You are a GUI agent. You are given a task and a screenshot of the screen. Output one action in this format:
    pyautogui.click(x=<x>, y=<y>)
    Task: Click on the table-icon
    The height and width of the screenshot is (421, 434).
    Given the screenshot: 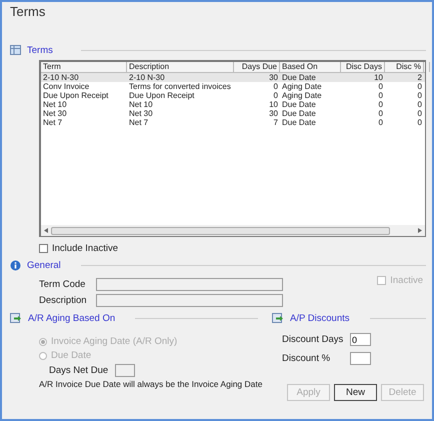 What is the action you would take?
    pyautogui.click(x=15, y=50)
    